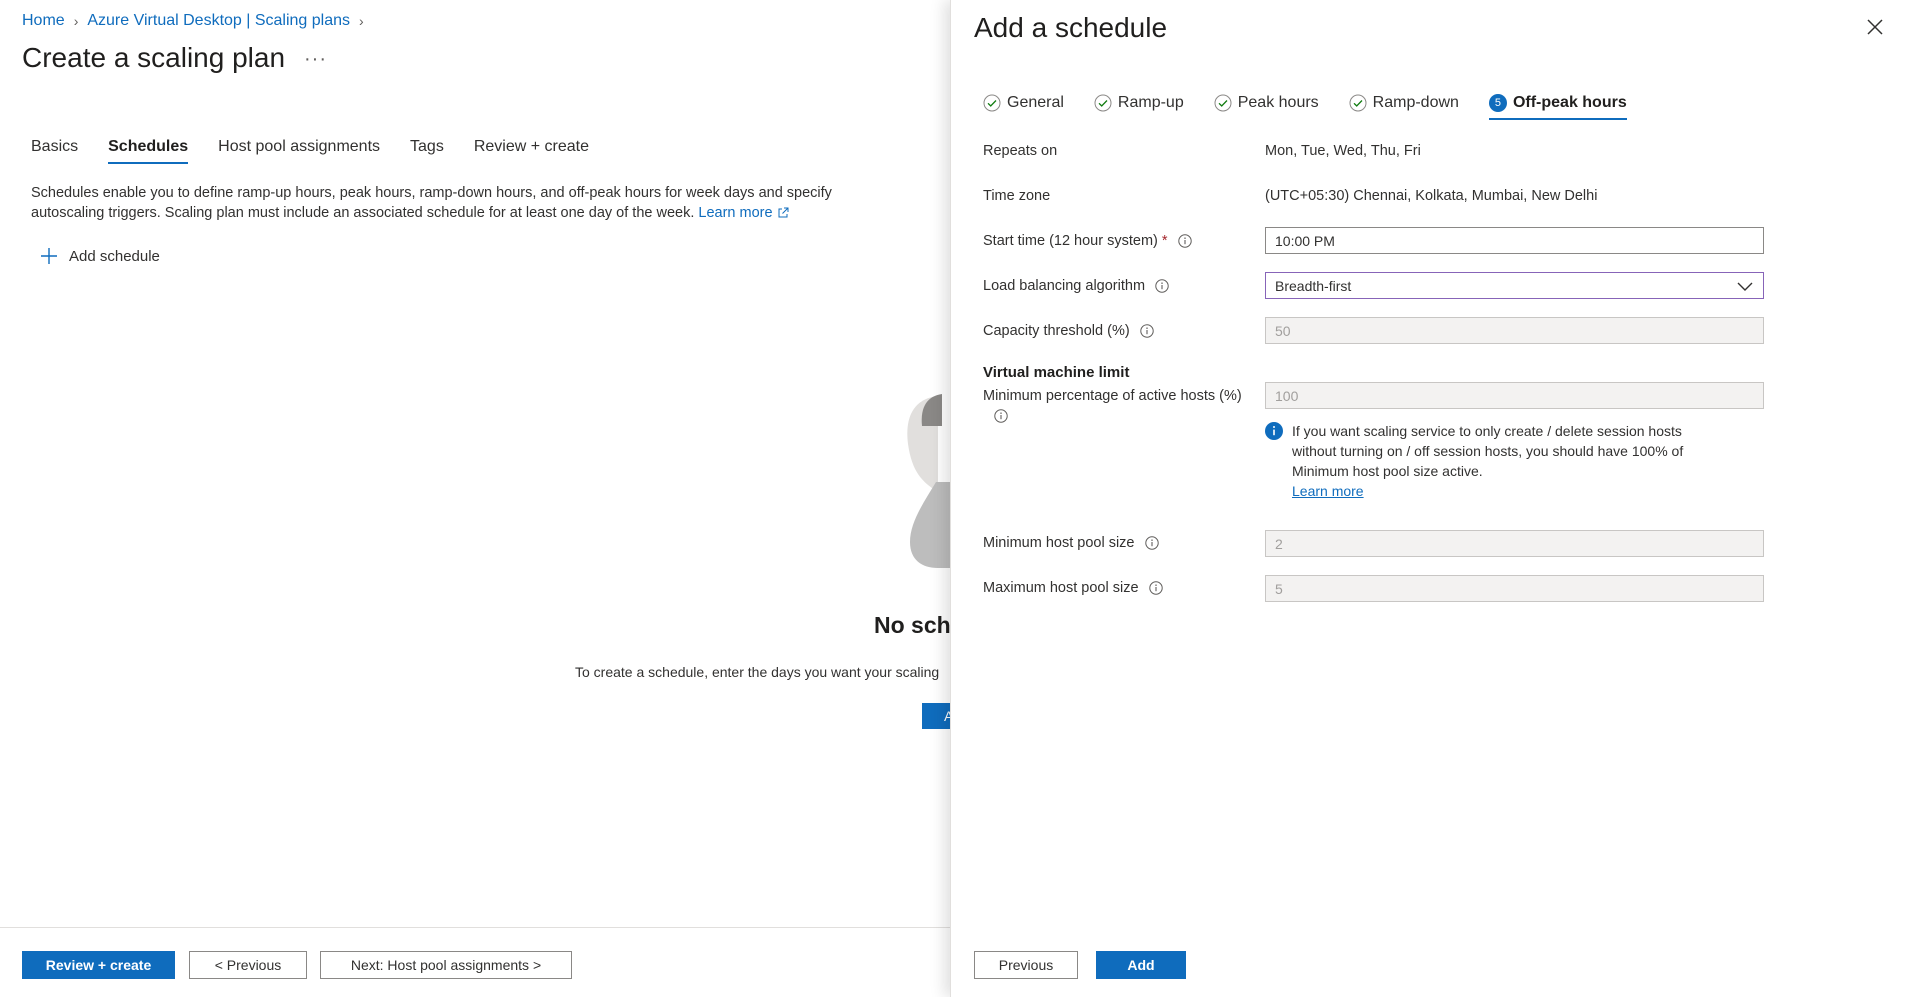 The height and width of the screenshot is (997, 1920). I want to click on repeats-on-value: Mon, Tue, Wed, Thu, Fri, so click(1343, 151).